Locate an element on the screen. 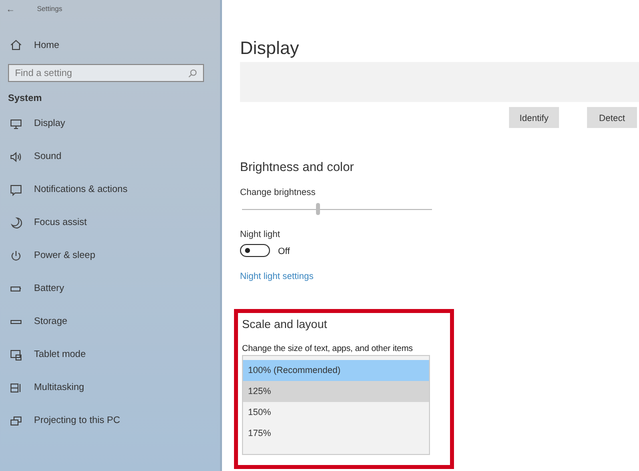  night-light-toggle is located at coordinates (255, 250).